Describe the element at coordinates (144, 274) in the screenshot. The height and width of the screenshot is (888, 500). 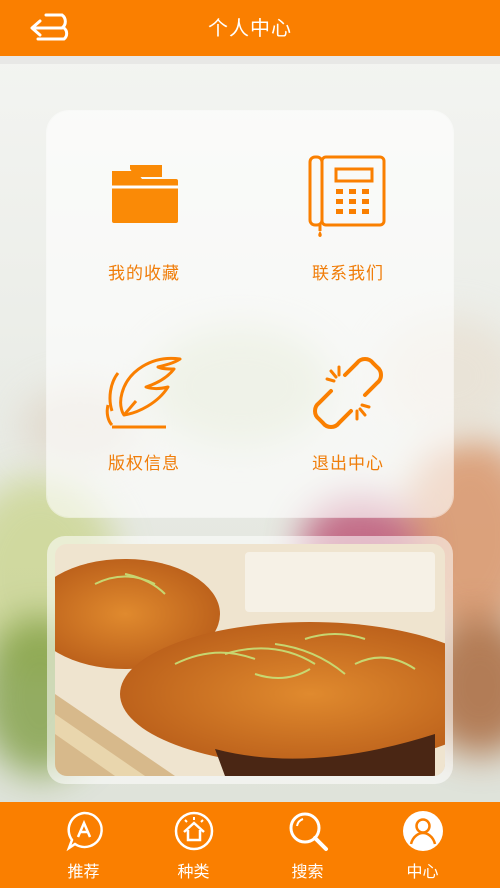
I see `menu-item-label: 我的收藏` at that location.